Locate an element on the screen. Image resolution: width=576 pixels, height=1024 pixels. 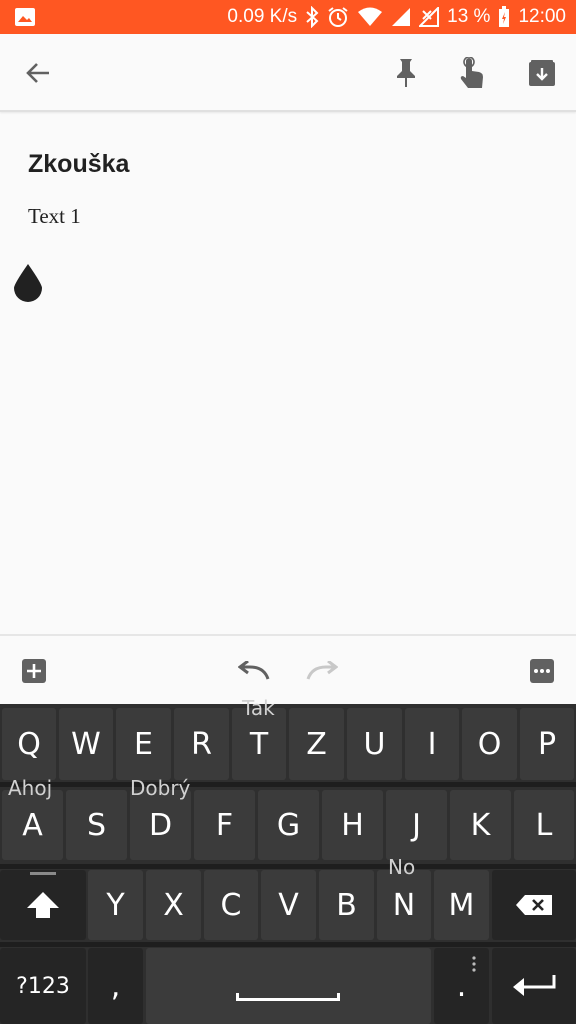
wifi-icon is located at coordinates (370, 17).